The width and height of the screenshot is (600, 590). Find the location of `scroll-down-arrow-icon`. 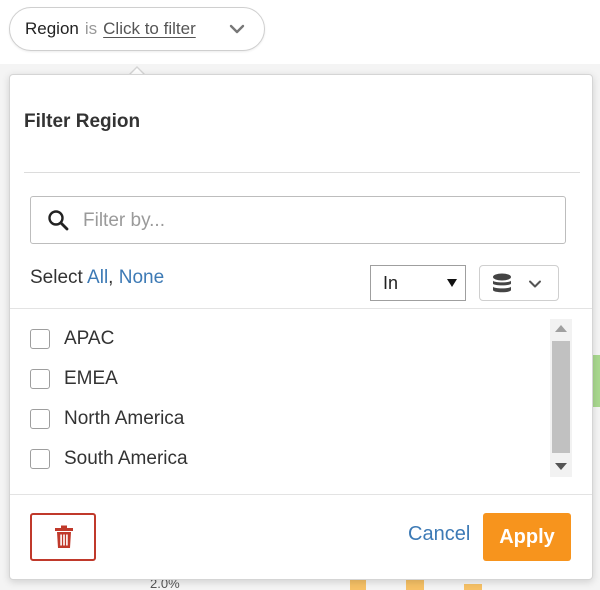

scroll-down-arrow-icon is located at coordinates (561, 466).